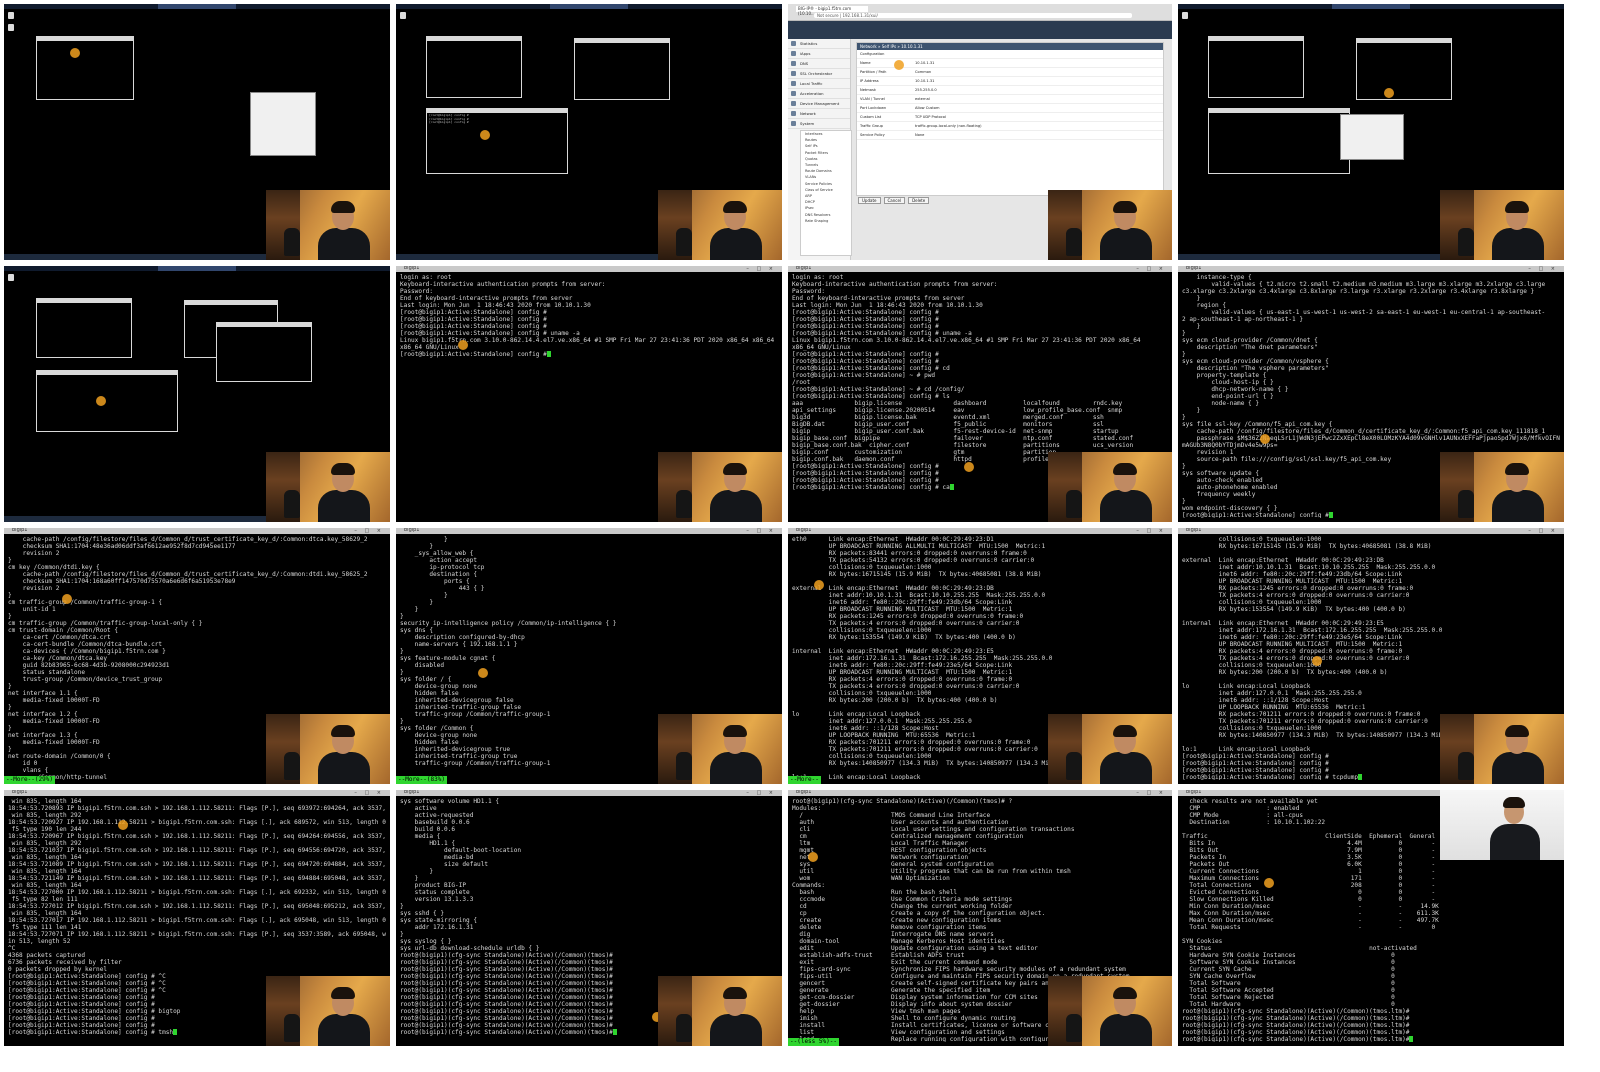  Describe the element at coordinates (819, 44) in the screenshot. I see `nav-item: Statistics` at that location.